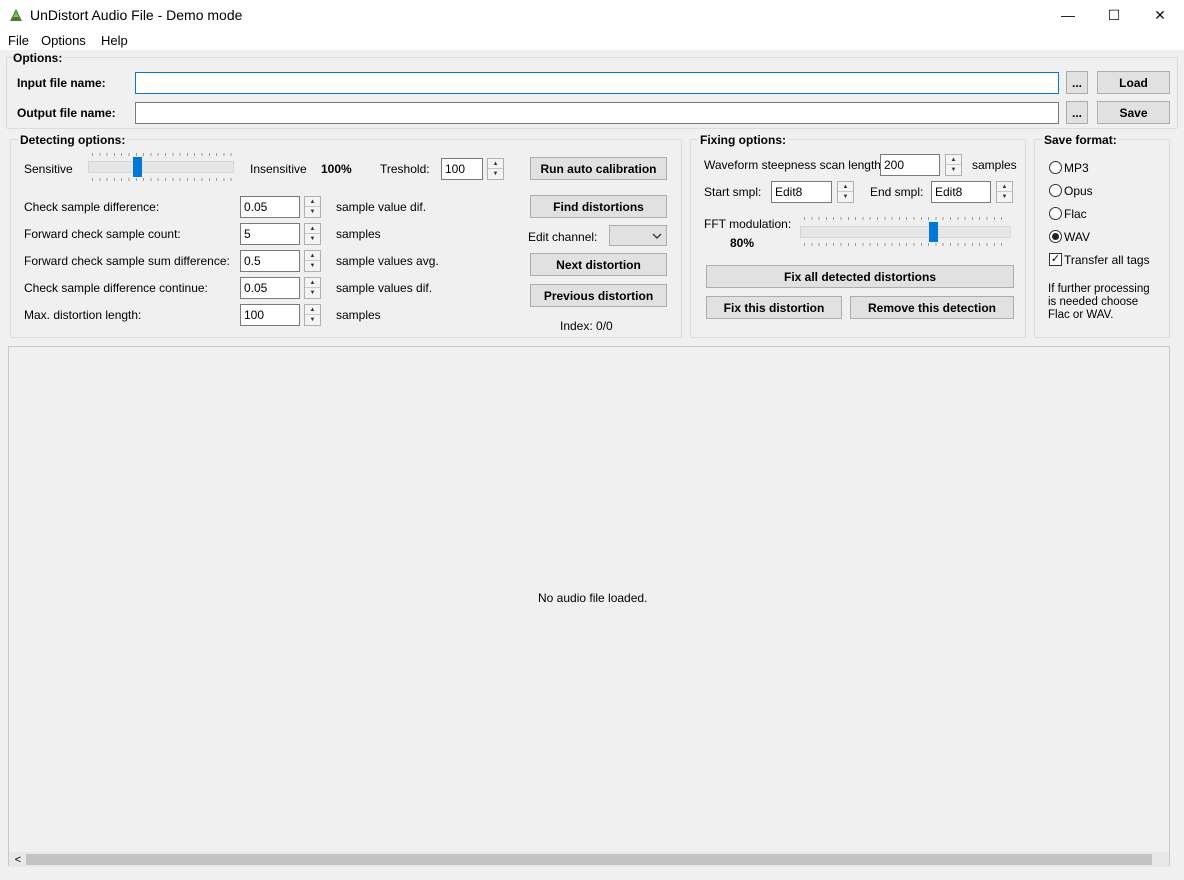 Image resolution: width=1184 pixels, height=880 pixels. What do you see at coordinates (597, 113) in the screenshot?
I see `output-file-field` at bounding box center [597, 113].